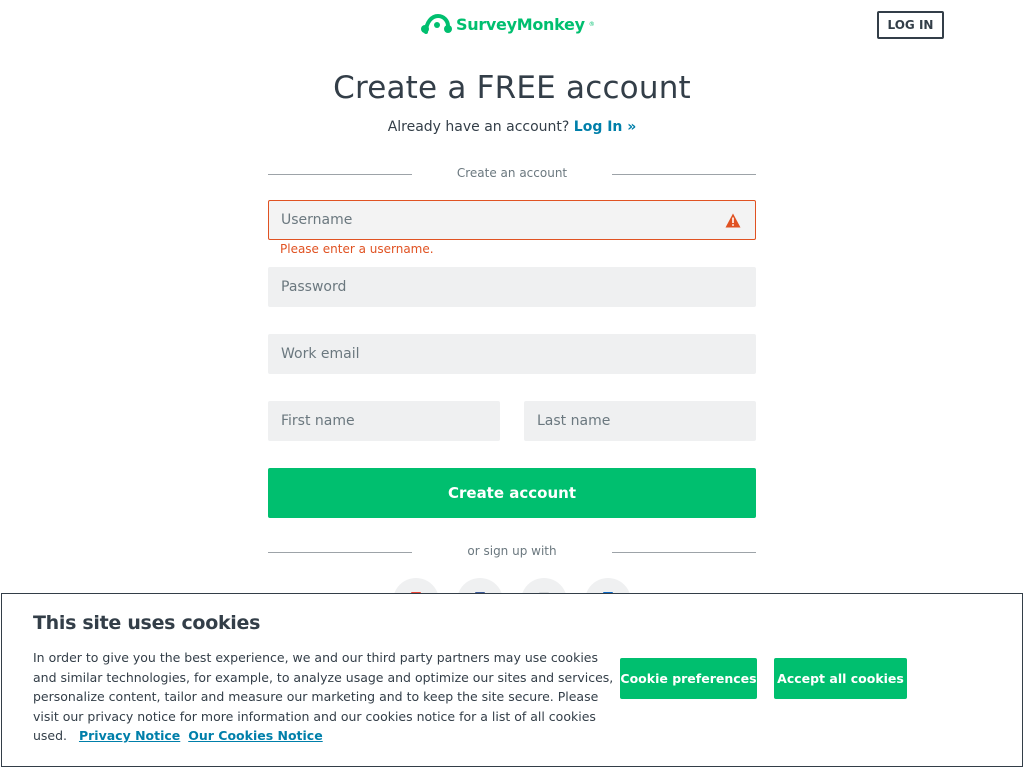 The width and height of the screenshot is (1024, 768). Describe the element at coordinates (518, 354) in the screenshot. I see `email-input` at that location.